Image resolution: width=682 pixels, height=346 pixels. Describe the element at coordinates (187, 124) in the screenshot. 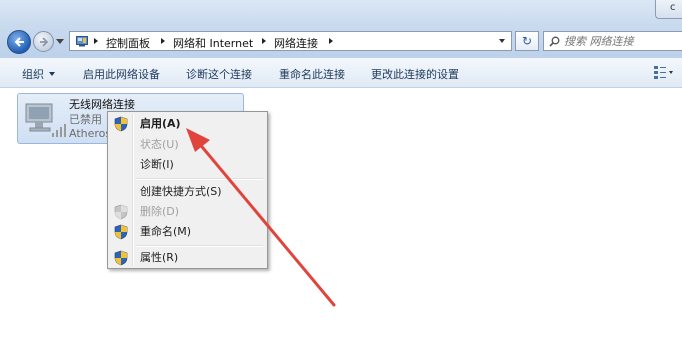

I see `menu-item-enable: 启用(A)` at that location.